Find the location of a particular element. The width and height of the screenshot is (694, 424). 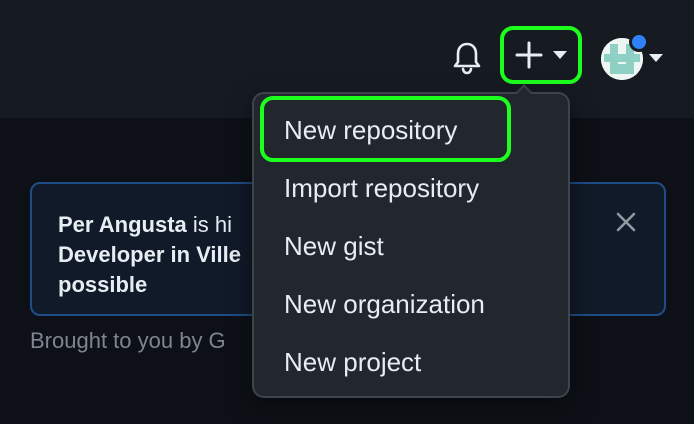

menu-item-new-gist: New gist is located at coordinates (334, 246).